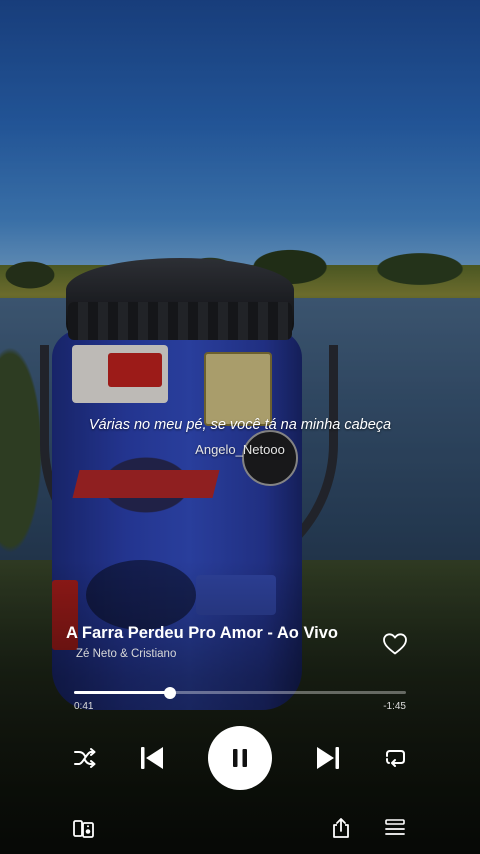 The image size is (480, 854). Describe the element at coordinates (84, 706) in the screenshot. I see `elapsed-time: 0:41` at that location.